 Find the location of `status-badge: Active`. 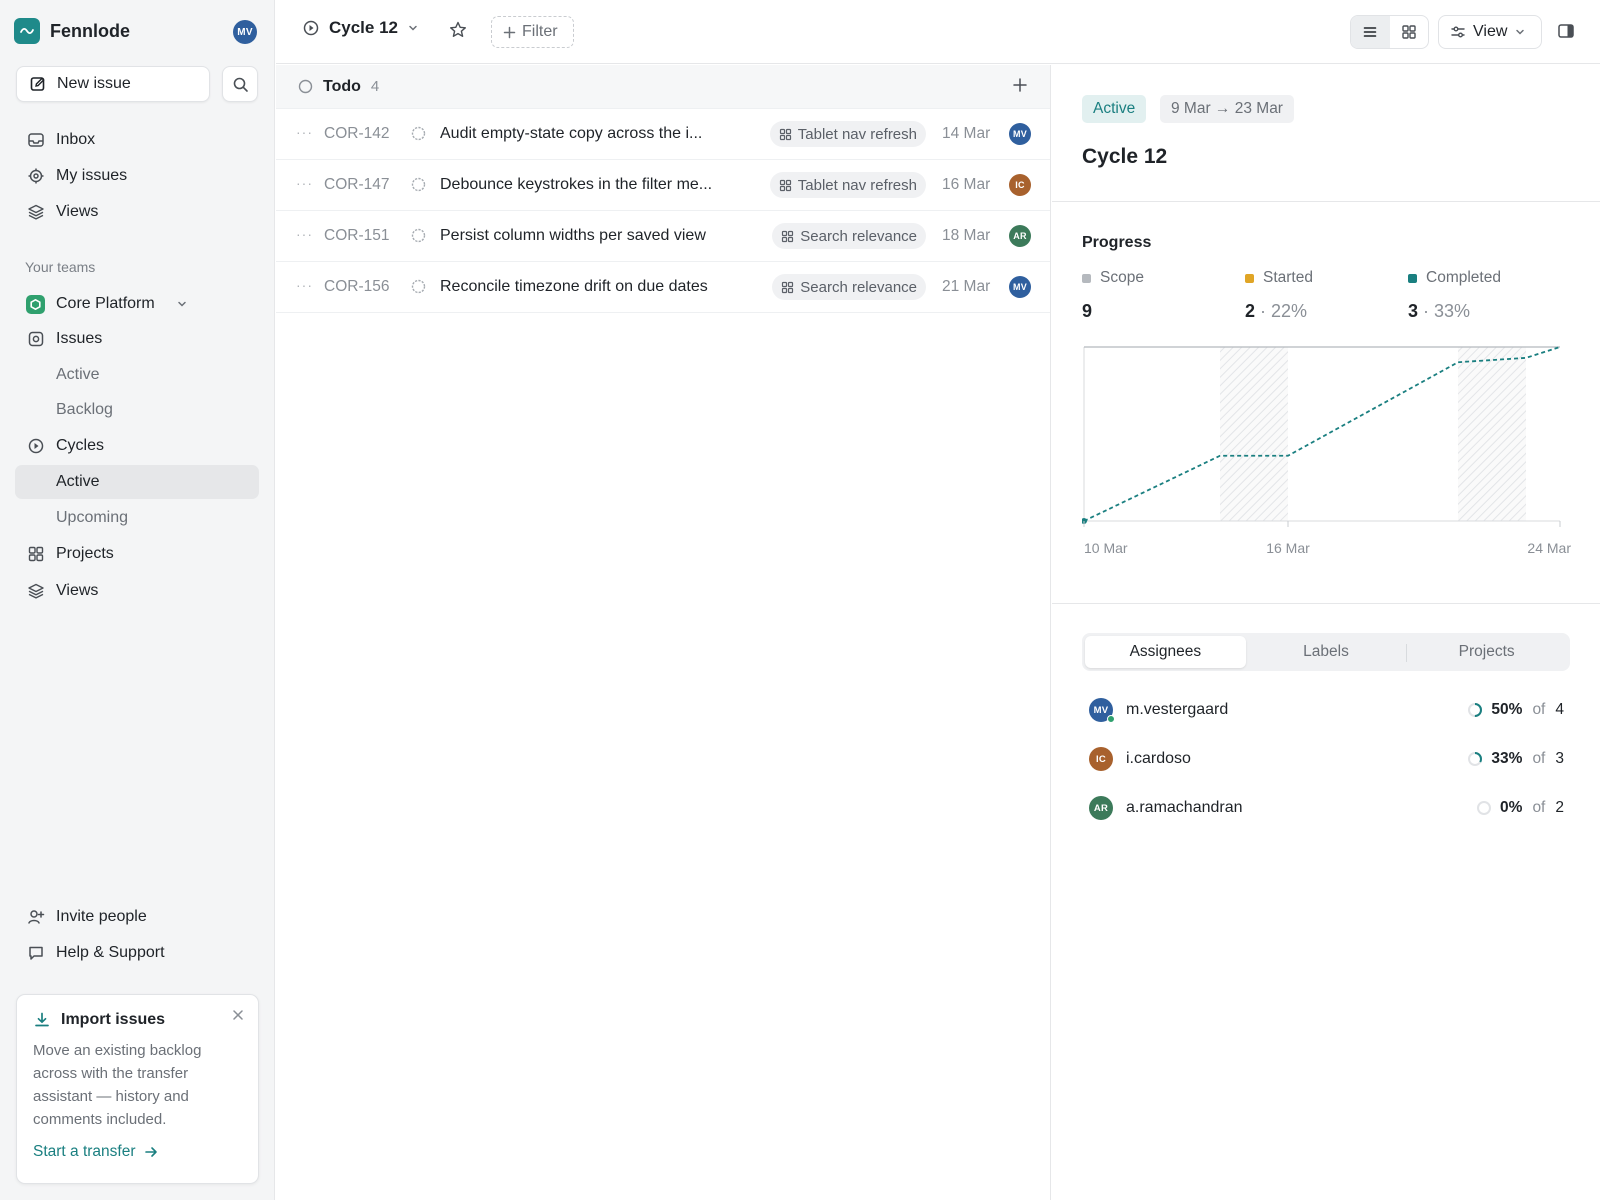

status-badge: Active is located at coordinates (1114, 109).